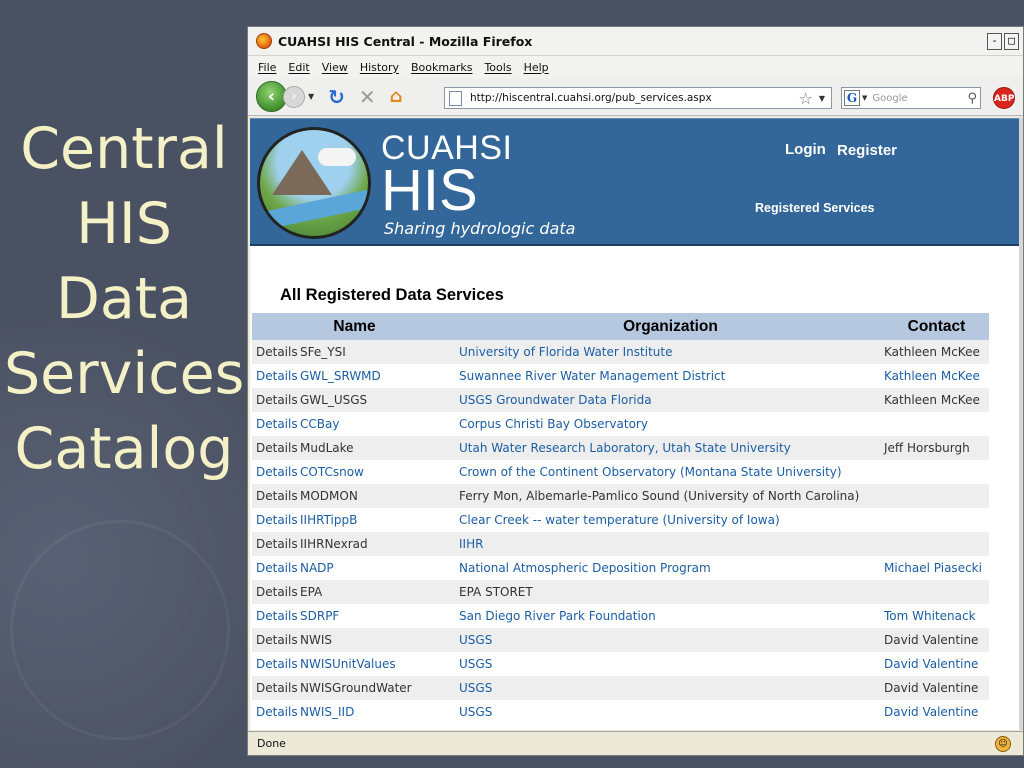  What do you see at coordinates (378, 352) in the screenshot?
I see `service-name: SFe_YSI` at bounding box center [378, 352].